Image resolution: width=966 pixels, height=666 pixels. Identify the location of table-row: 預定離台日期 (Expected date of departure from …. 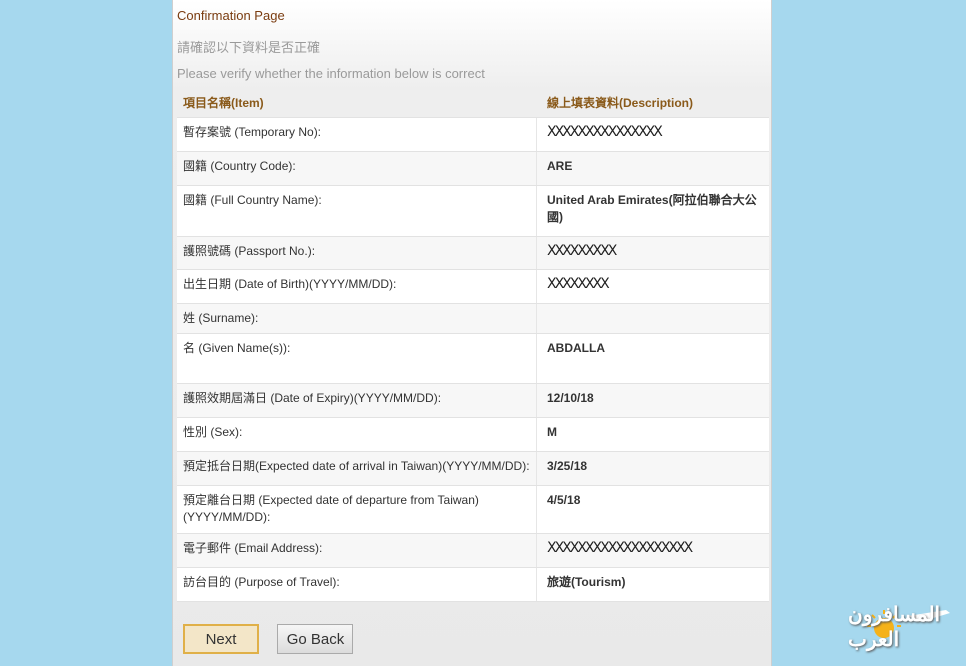
(473, 510).